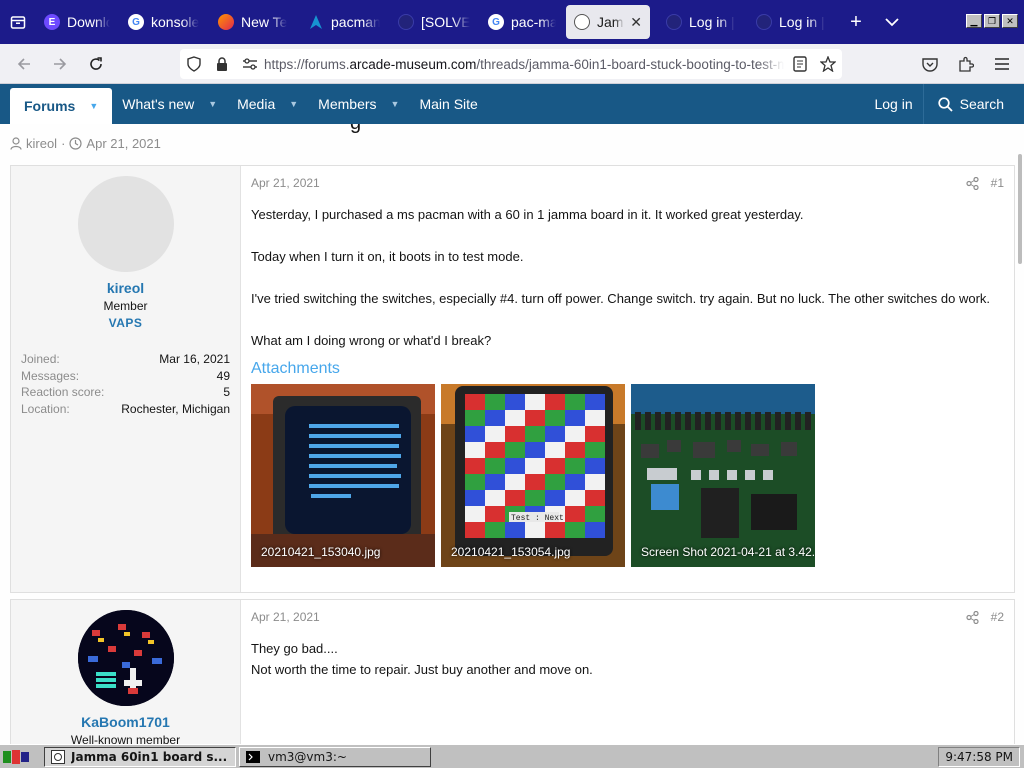  I want to click on author-name: KaBoom1701, so click(125, 722).